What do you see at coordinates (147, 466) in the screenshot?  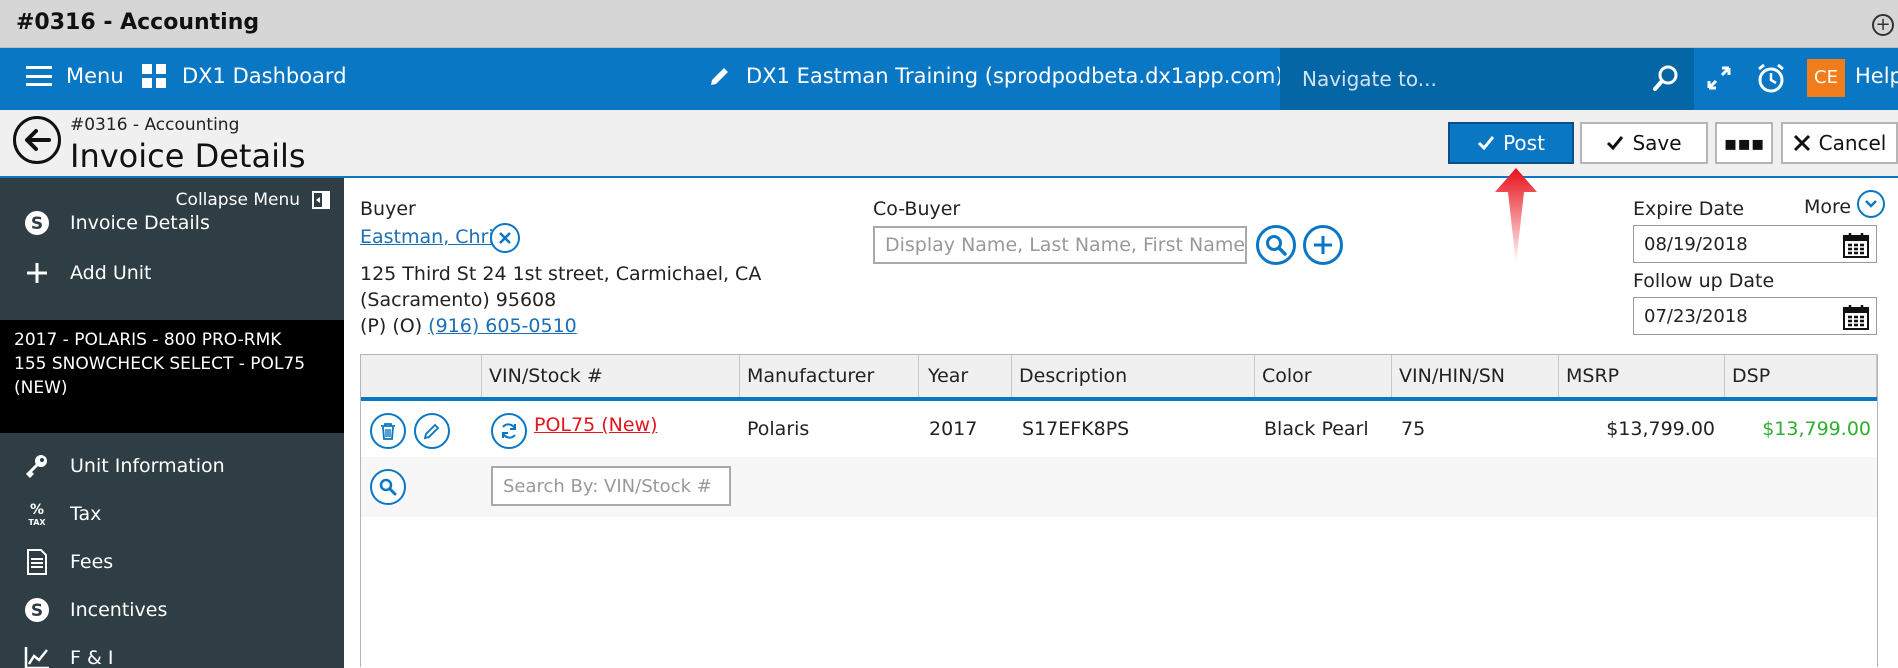 I see `sidebar-item-label: Unit Information` at bounding box center [147, 466].